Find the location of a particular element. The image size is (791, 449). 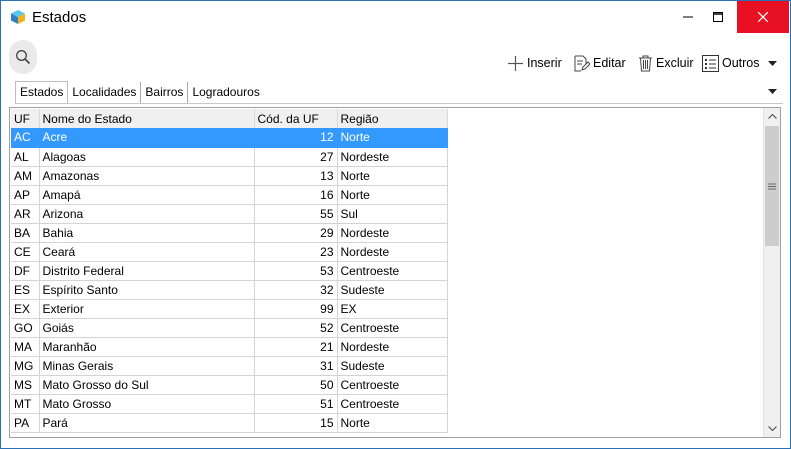

cell-uf: MT is located at coordinates (25, 404).